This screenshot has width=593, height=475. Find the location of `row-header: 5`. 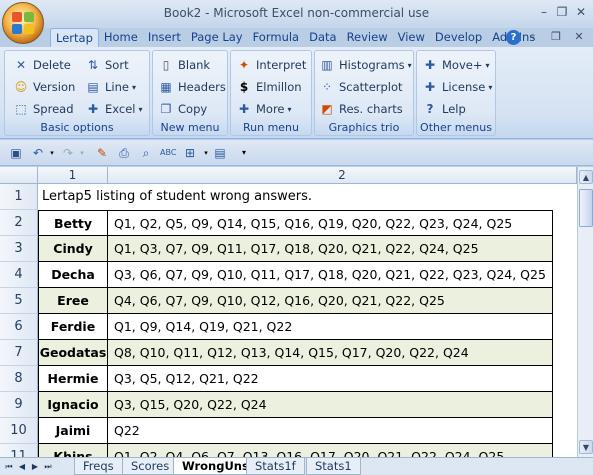

row-header: 5 is located at coordinates (19, 301).